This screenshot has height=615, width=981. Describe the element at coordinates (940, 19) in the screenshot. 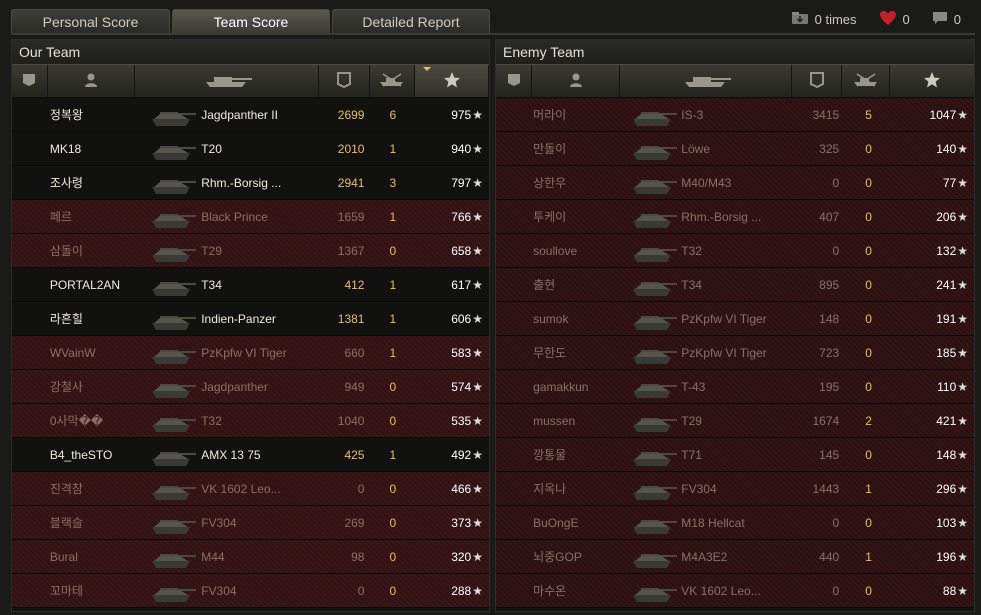

I see `comment-icon` at that location.